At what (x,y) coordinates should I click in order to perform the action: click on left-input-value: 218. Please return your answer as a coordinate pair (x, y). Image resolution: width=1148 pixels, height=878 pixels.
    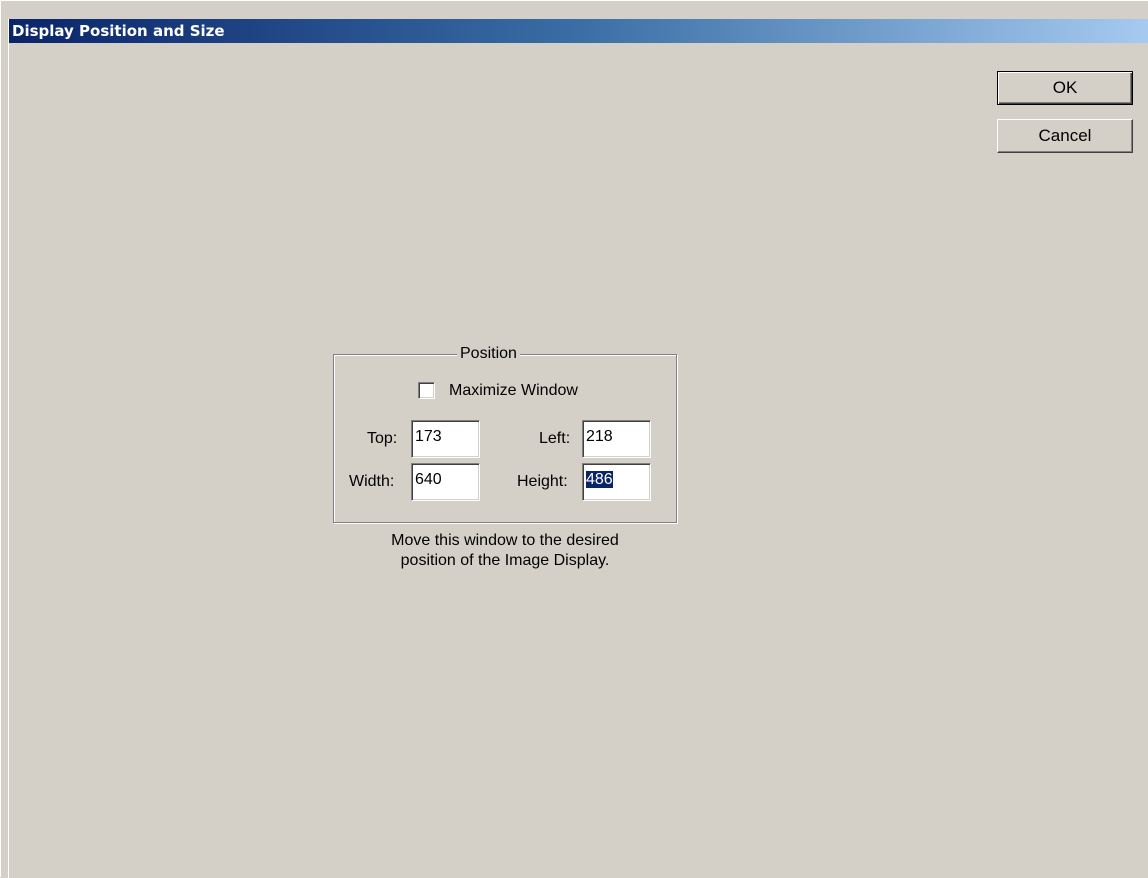
    Looking at the image, I should click on (599, 436).